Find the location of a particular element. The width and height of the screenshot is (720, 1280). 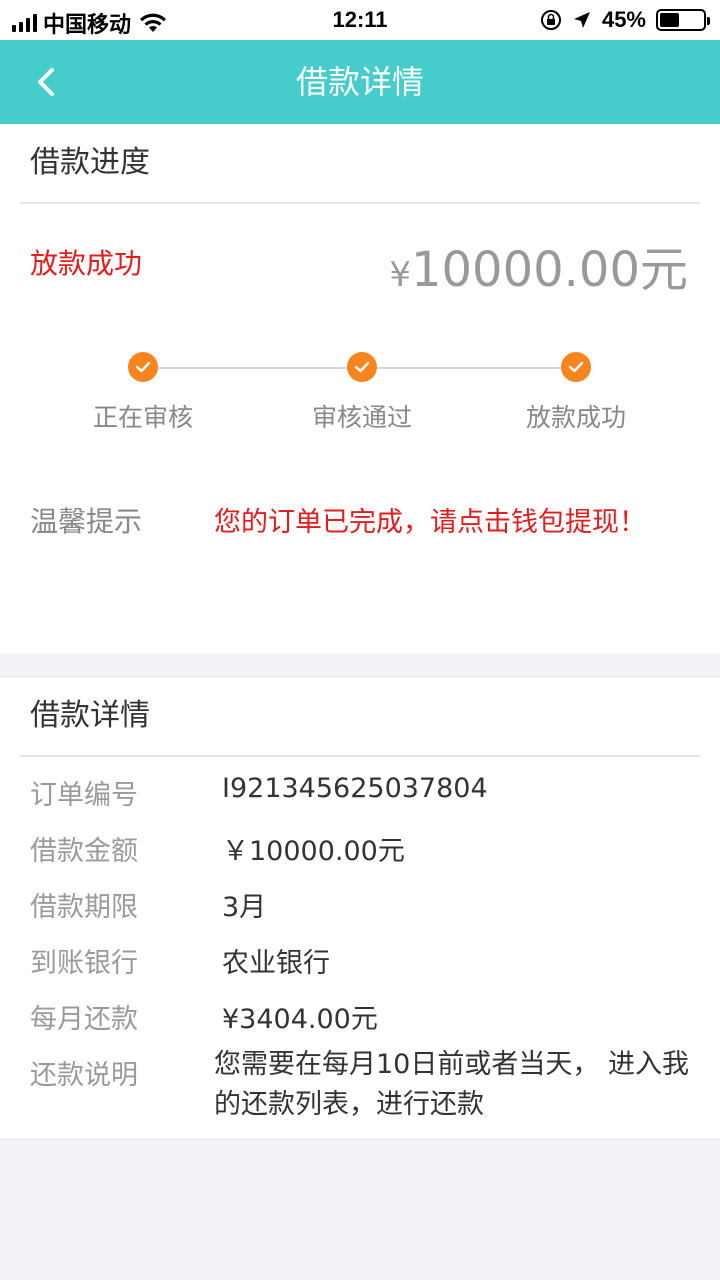

status-right: 45% is located at coordinates (625, 20).